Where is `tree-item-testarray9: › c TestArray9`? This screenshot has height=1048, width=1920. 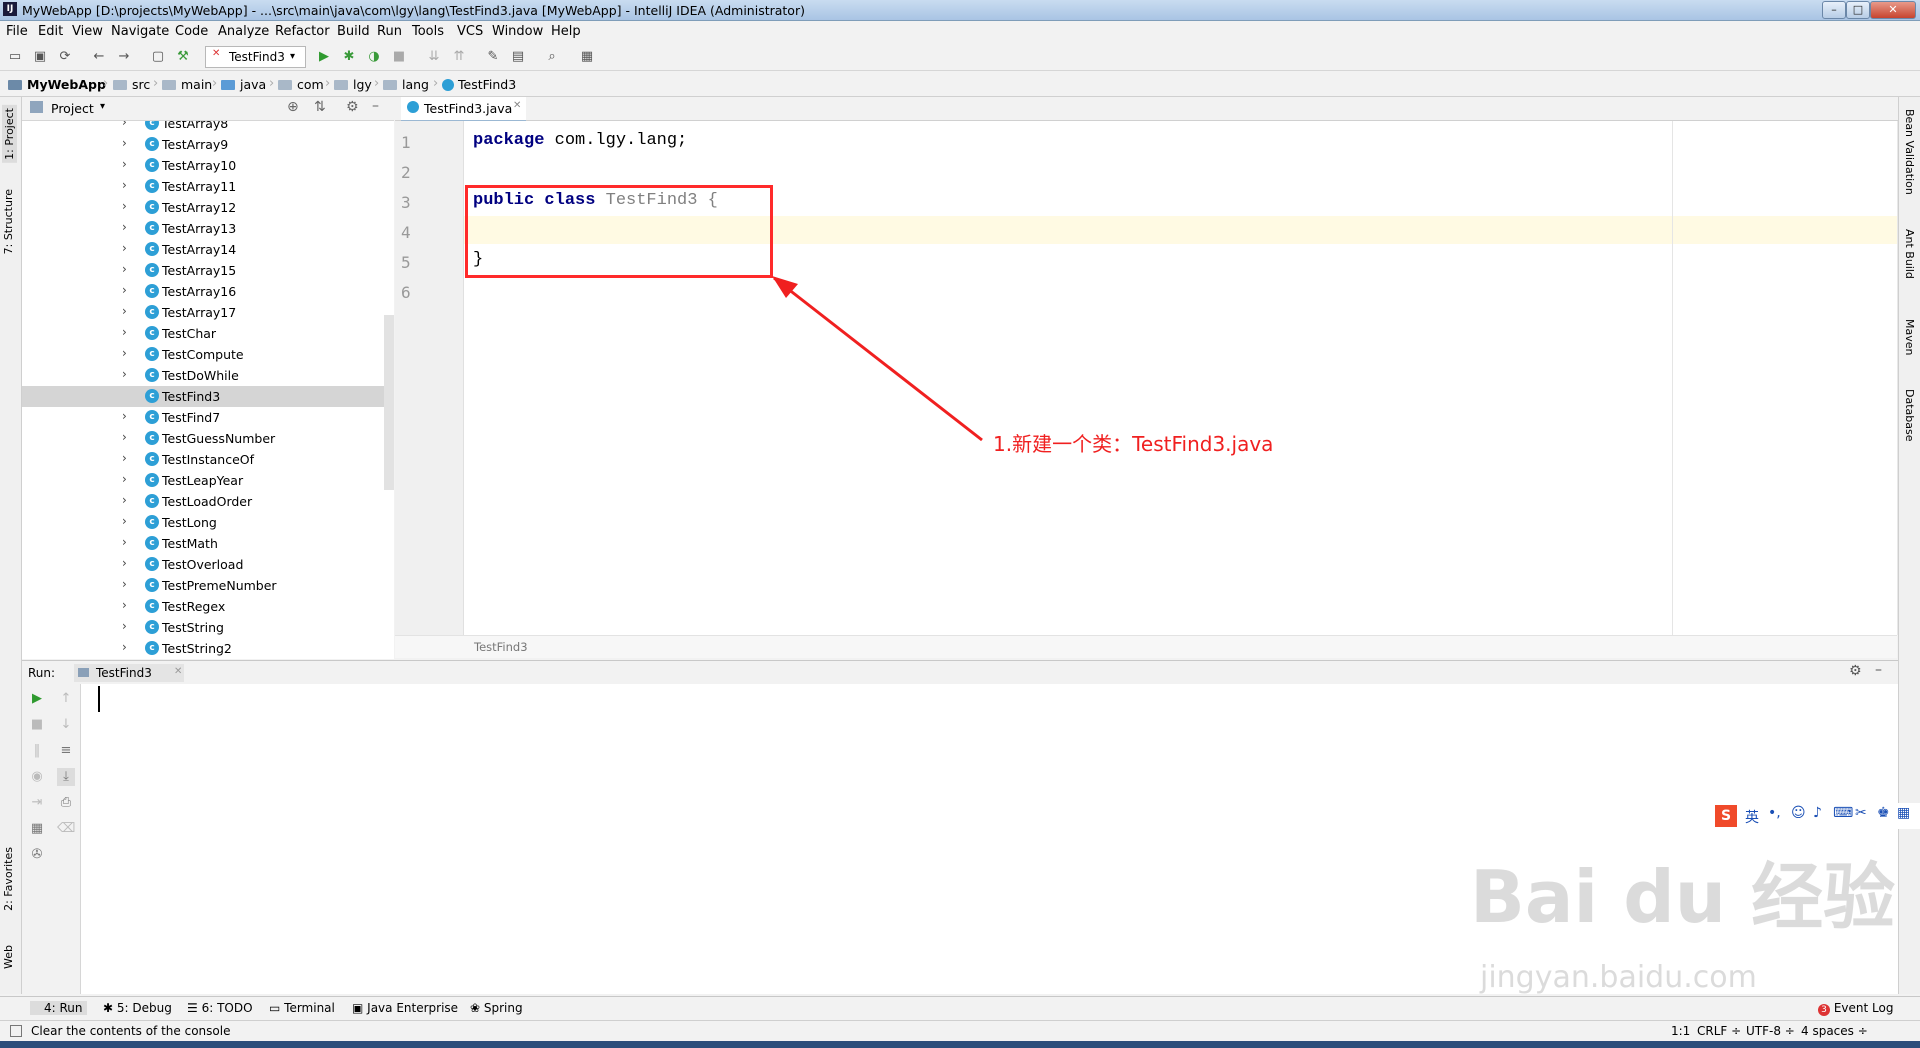
tree-item-testarray9: › c TestArray9 is located at coordinates (208, 144).